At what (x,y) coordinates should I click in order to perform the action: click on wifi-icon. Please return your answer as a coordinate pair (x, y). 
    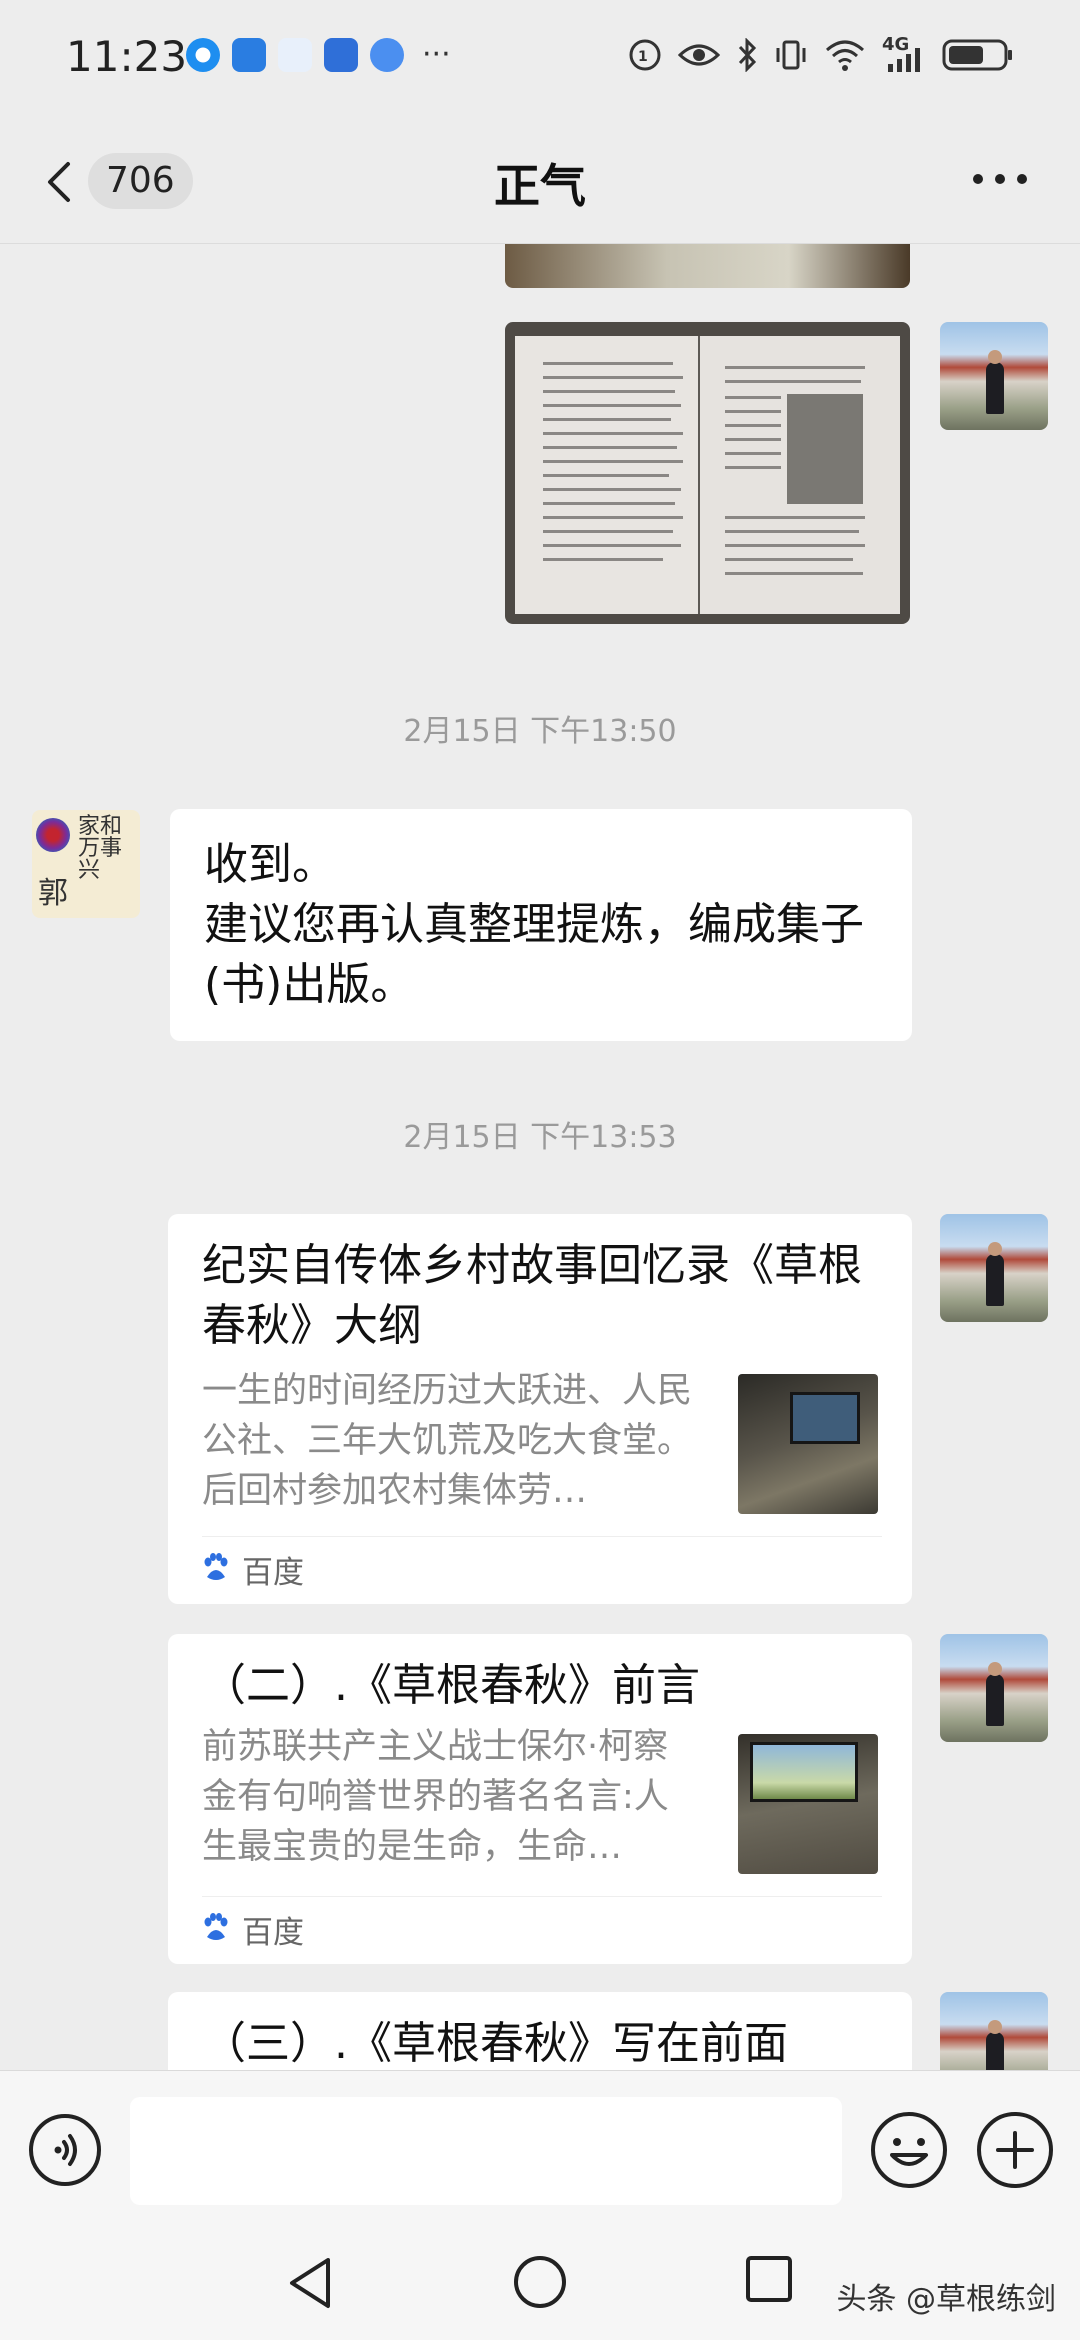
    Looking at the image, I should click on (845, 55).